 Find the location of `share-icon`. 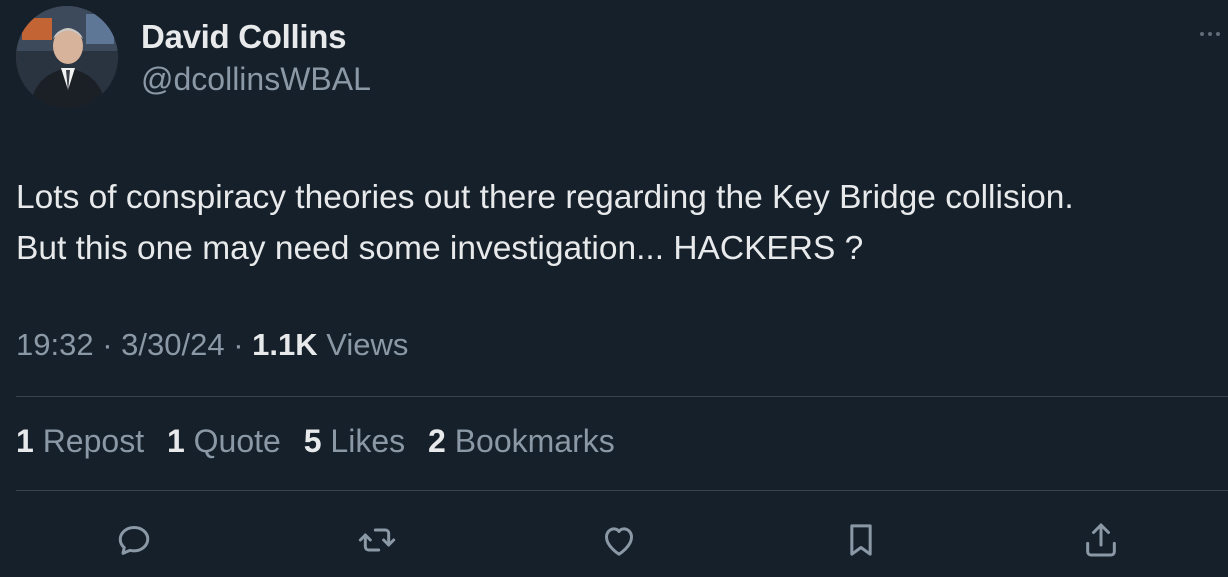

share-icon is located at coordinates (1101, 540).